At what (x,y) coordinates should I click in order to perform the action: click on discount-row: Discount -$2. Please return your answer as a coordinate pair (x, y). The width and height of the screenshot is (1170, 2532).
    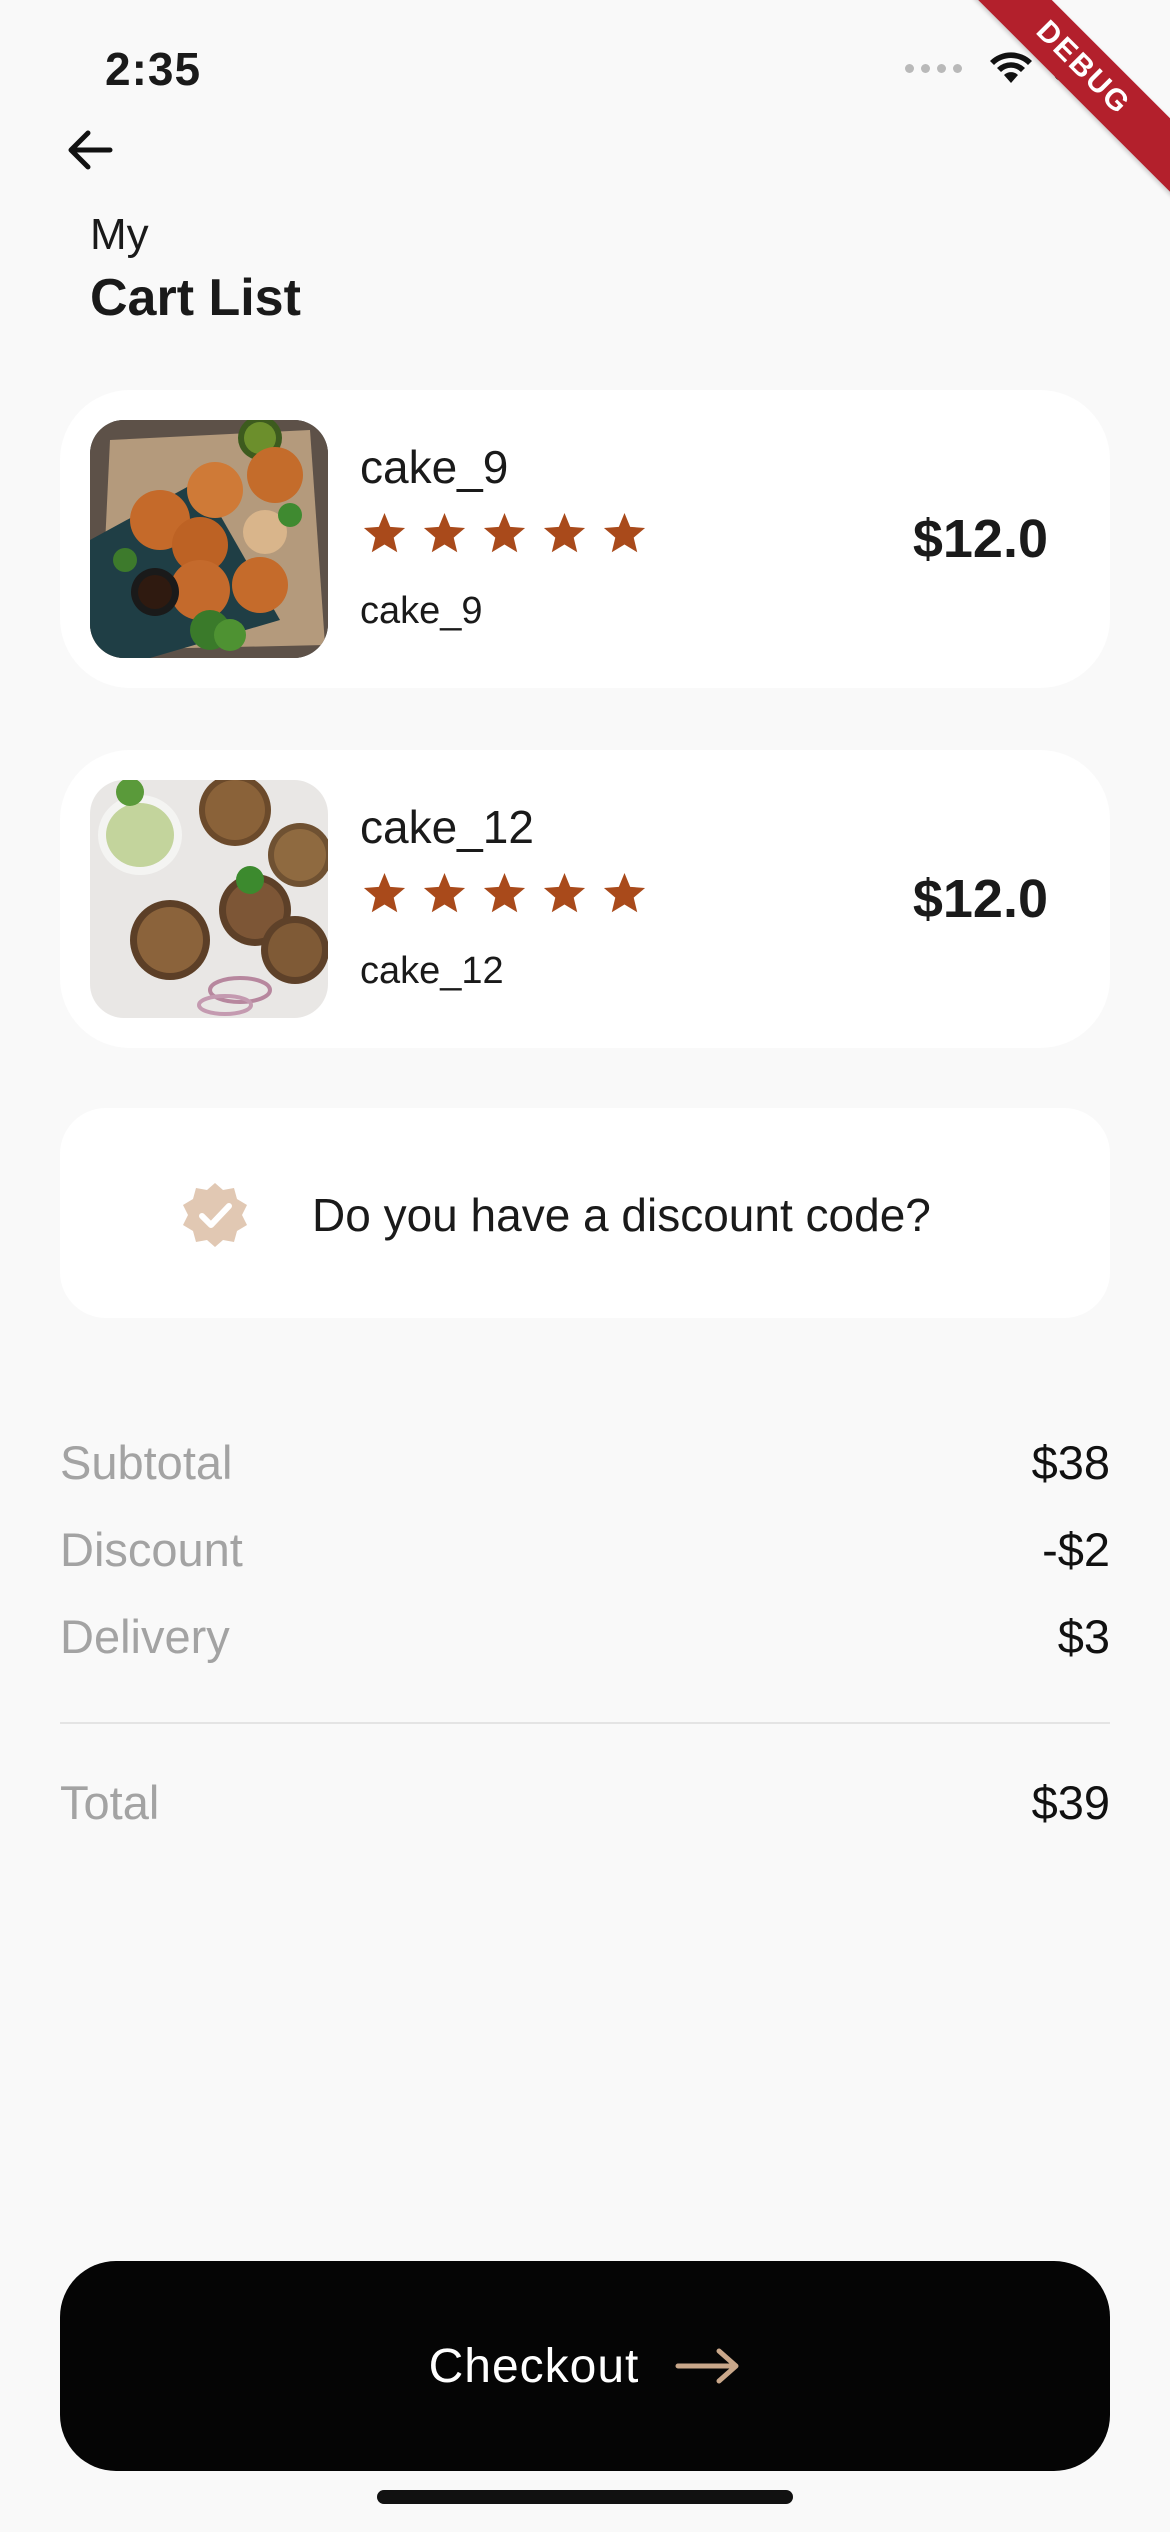
    Looking at the image, I should click on (585, 1552).